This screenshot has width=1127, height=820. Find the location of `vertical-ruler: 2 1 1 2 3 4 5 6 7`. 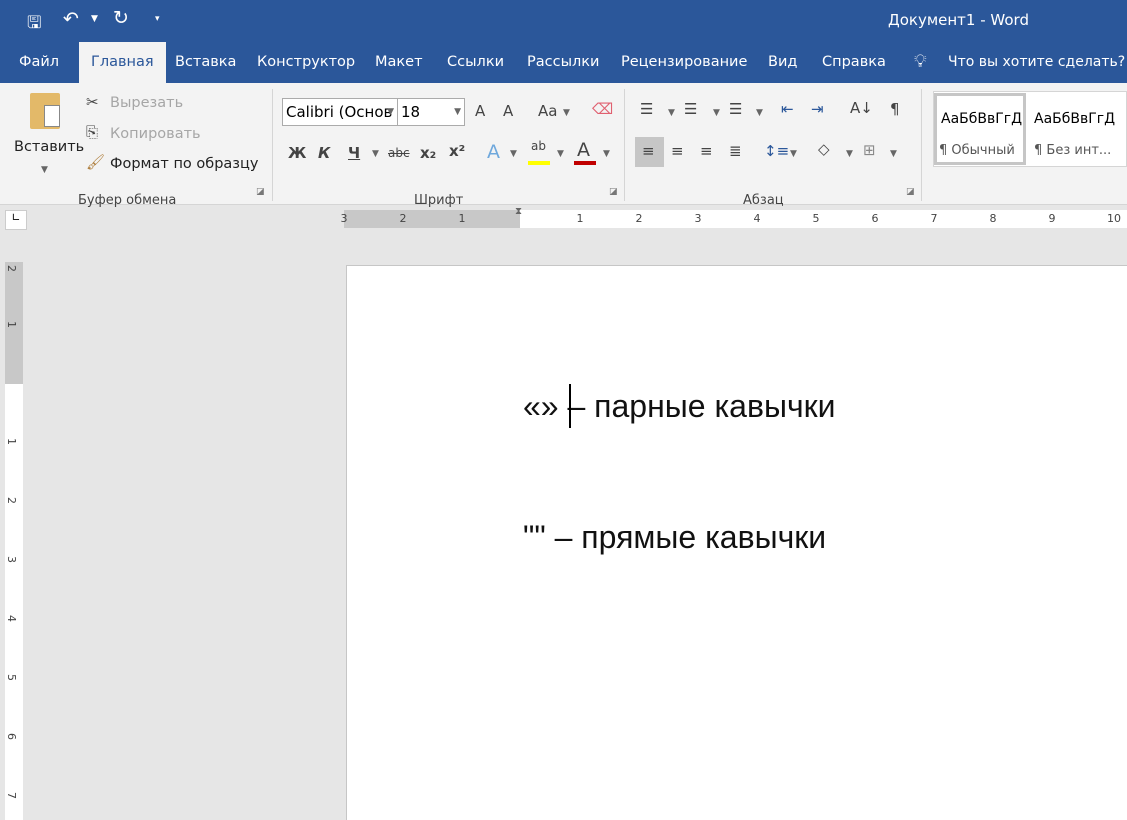

vertical-ruler: 2 1 1 2 3 4 5 6 7 is located at coordinates (14, 541).